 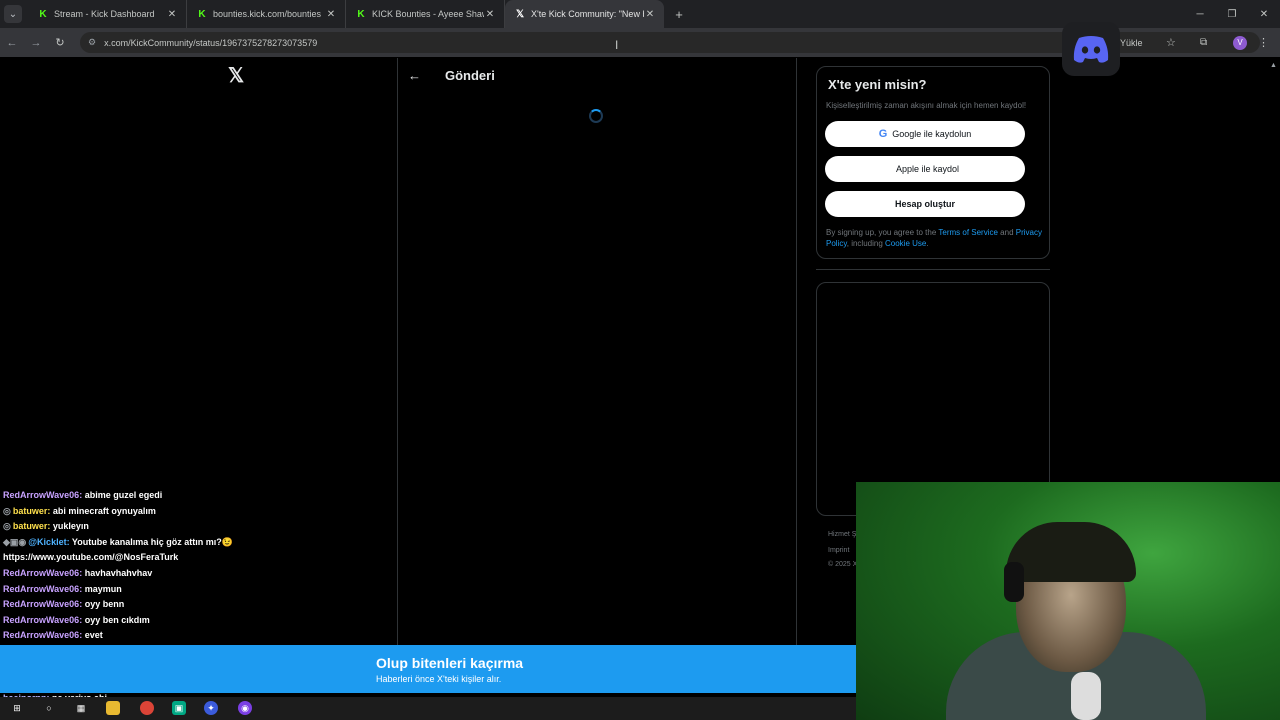 What do you see at coordinates (60, 42) in the screenshot?
I see `reload-icon: ↻` at bounding box center [60, 42].